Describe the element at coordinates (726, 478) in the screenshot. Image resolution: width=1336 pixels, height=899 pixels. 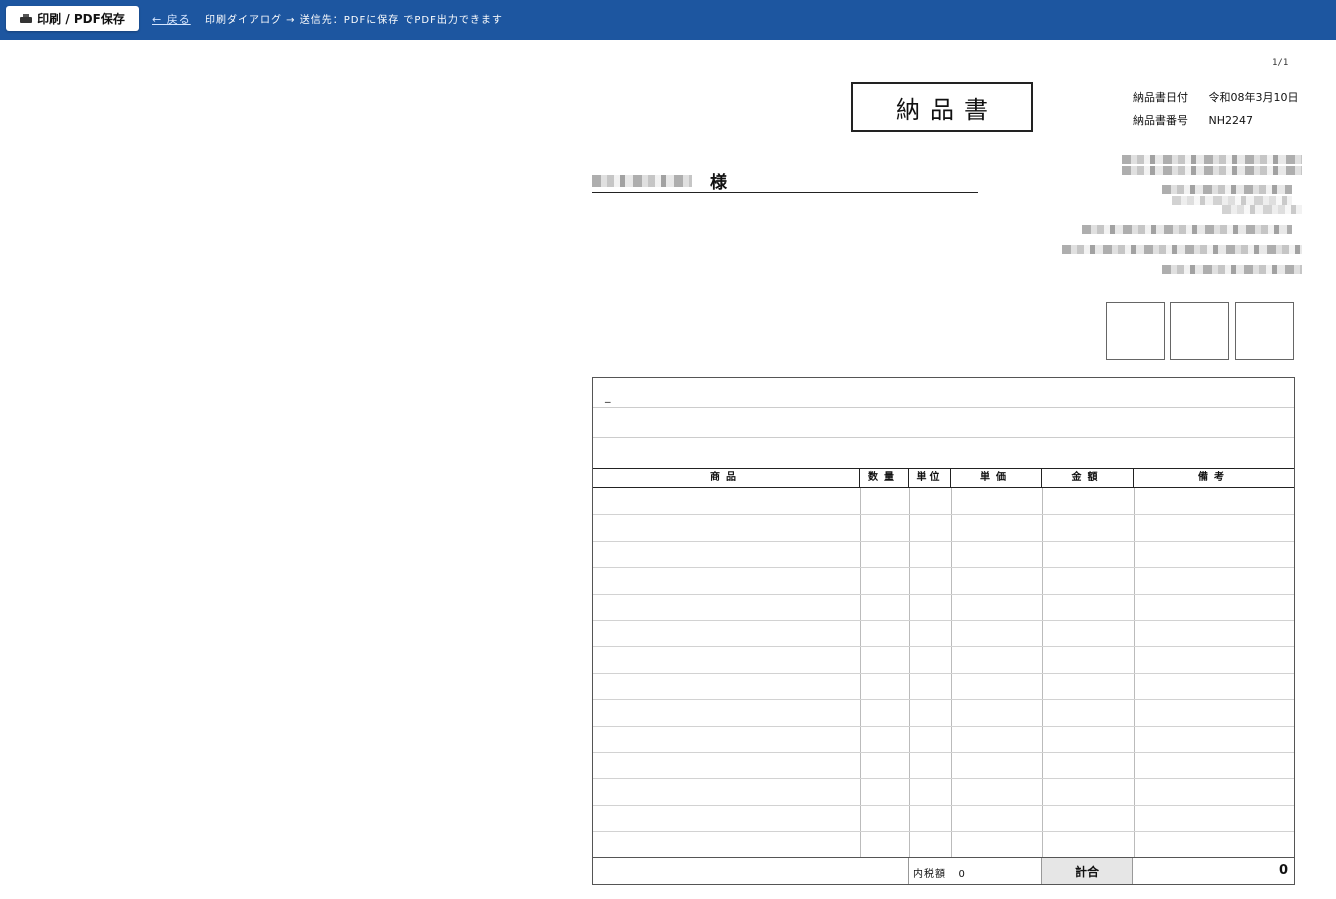
I see `header-product: 商品` at that location.